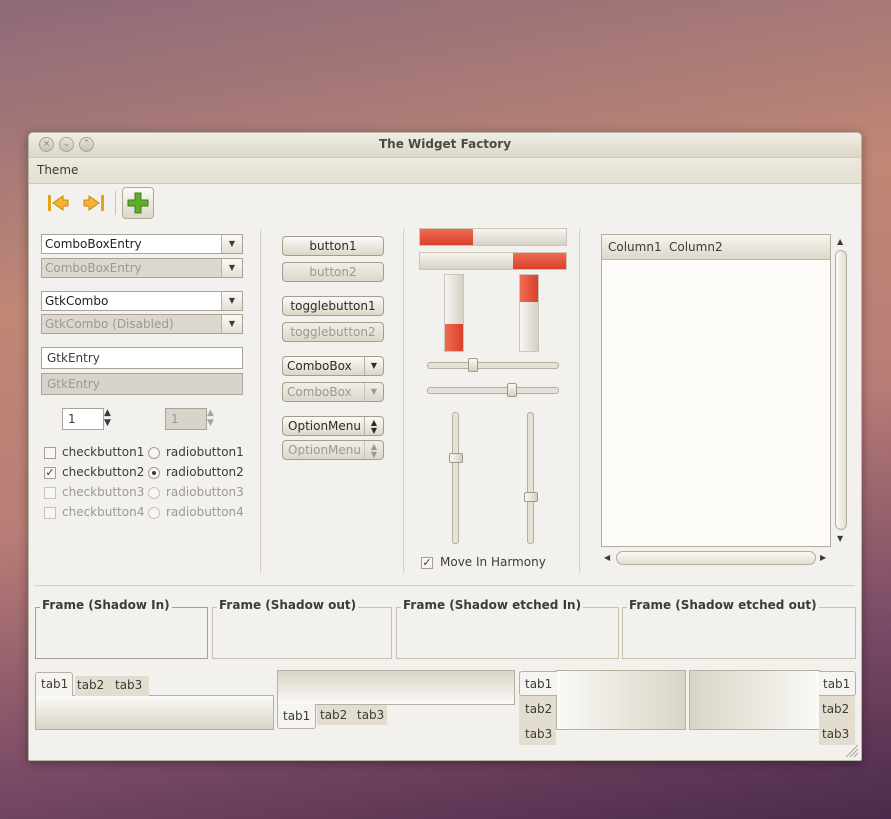 Image resolution: width=891 pixels, height=819 pixels. I want to click on frame-shadow-out: Frame (Shadow out), so click(302, 628).